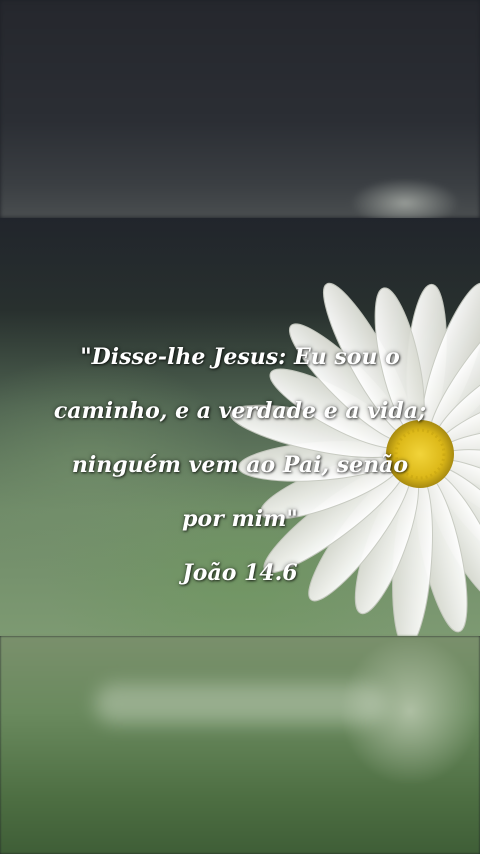 This screenshot has width=480, height=854. I want to click on verse-line-4: por mim", so click(240, 519).